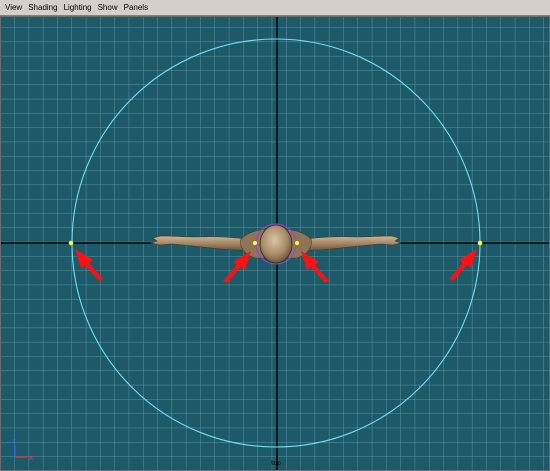  I want to click on gizmo-x-label: x, so click(31, 458).